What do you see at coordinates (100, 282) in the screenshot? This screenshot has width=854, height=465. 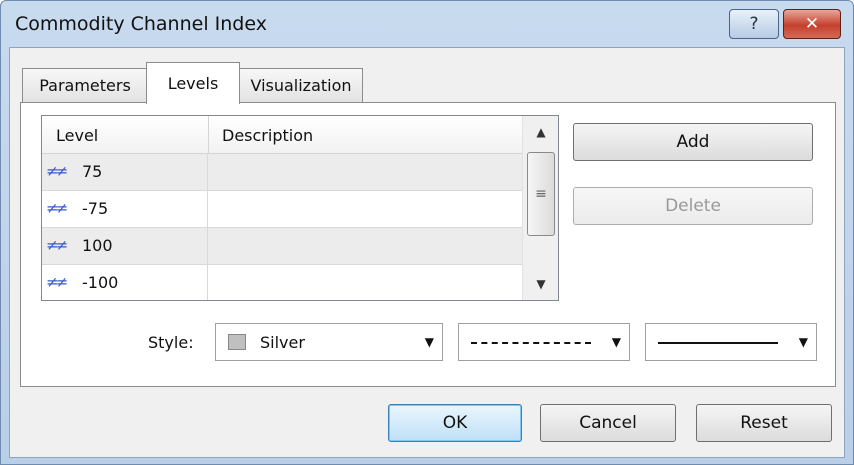 I see `level-value: -100` at bounding box center [100, 282].